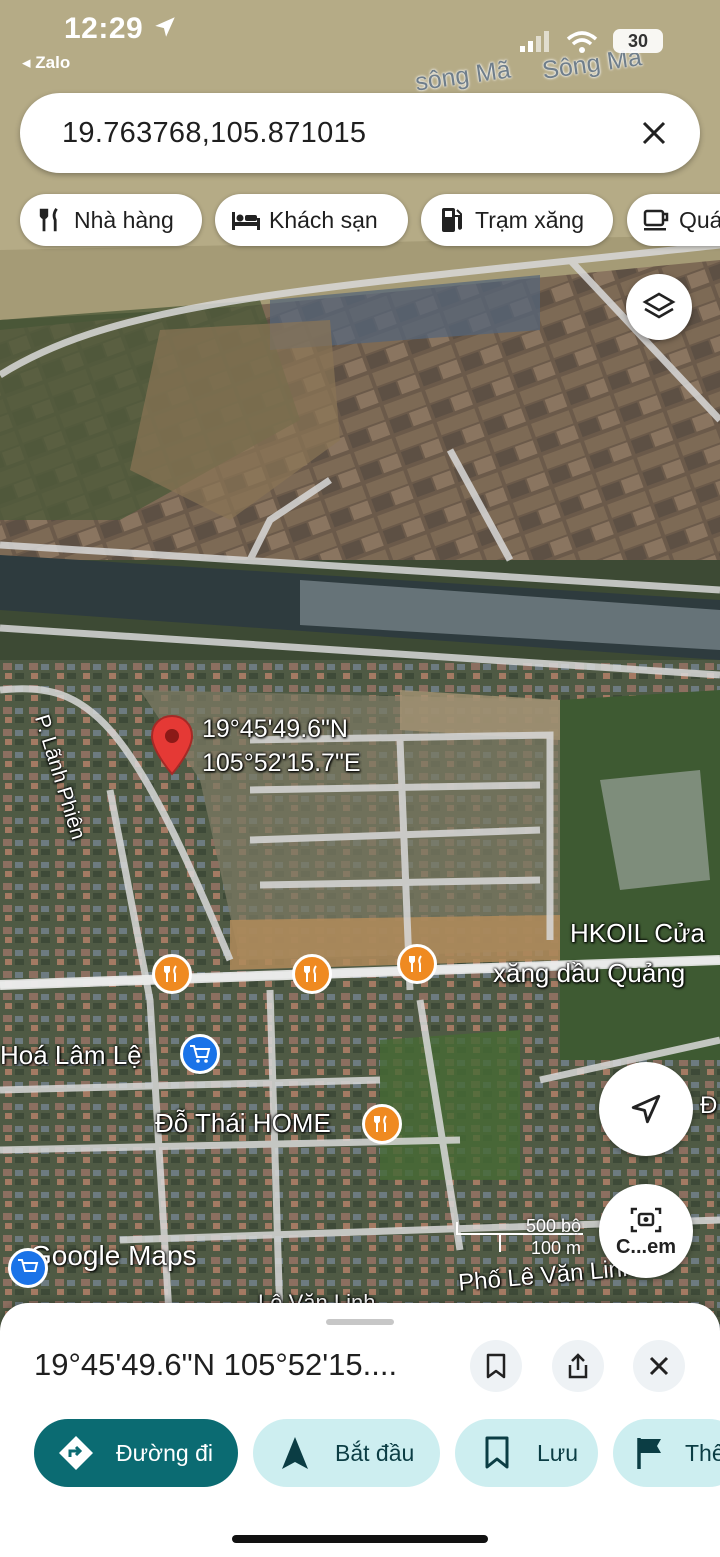 This screenshot has width=720, height=1557. Describe the element at coordinates (553, 1226) in the screenshot. I see `scale-imperial: 500 bộ` at that location.